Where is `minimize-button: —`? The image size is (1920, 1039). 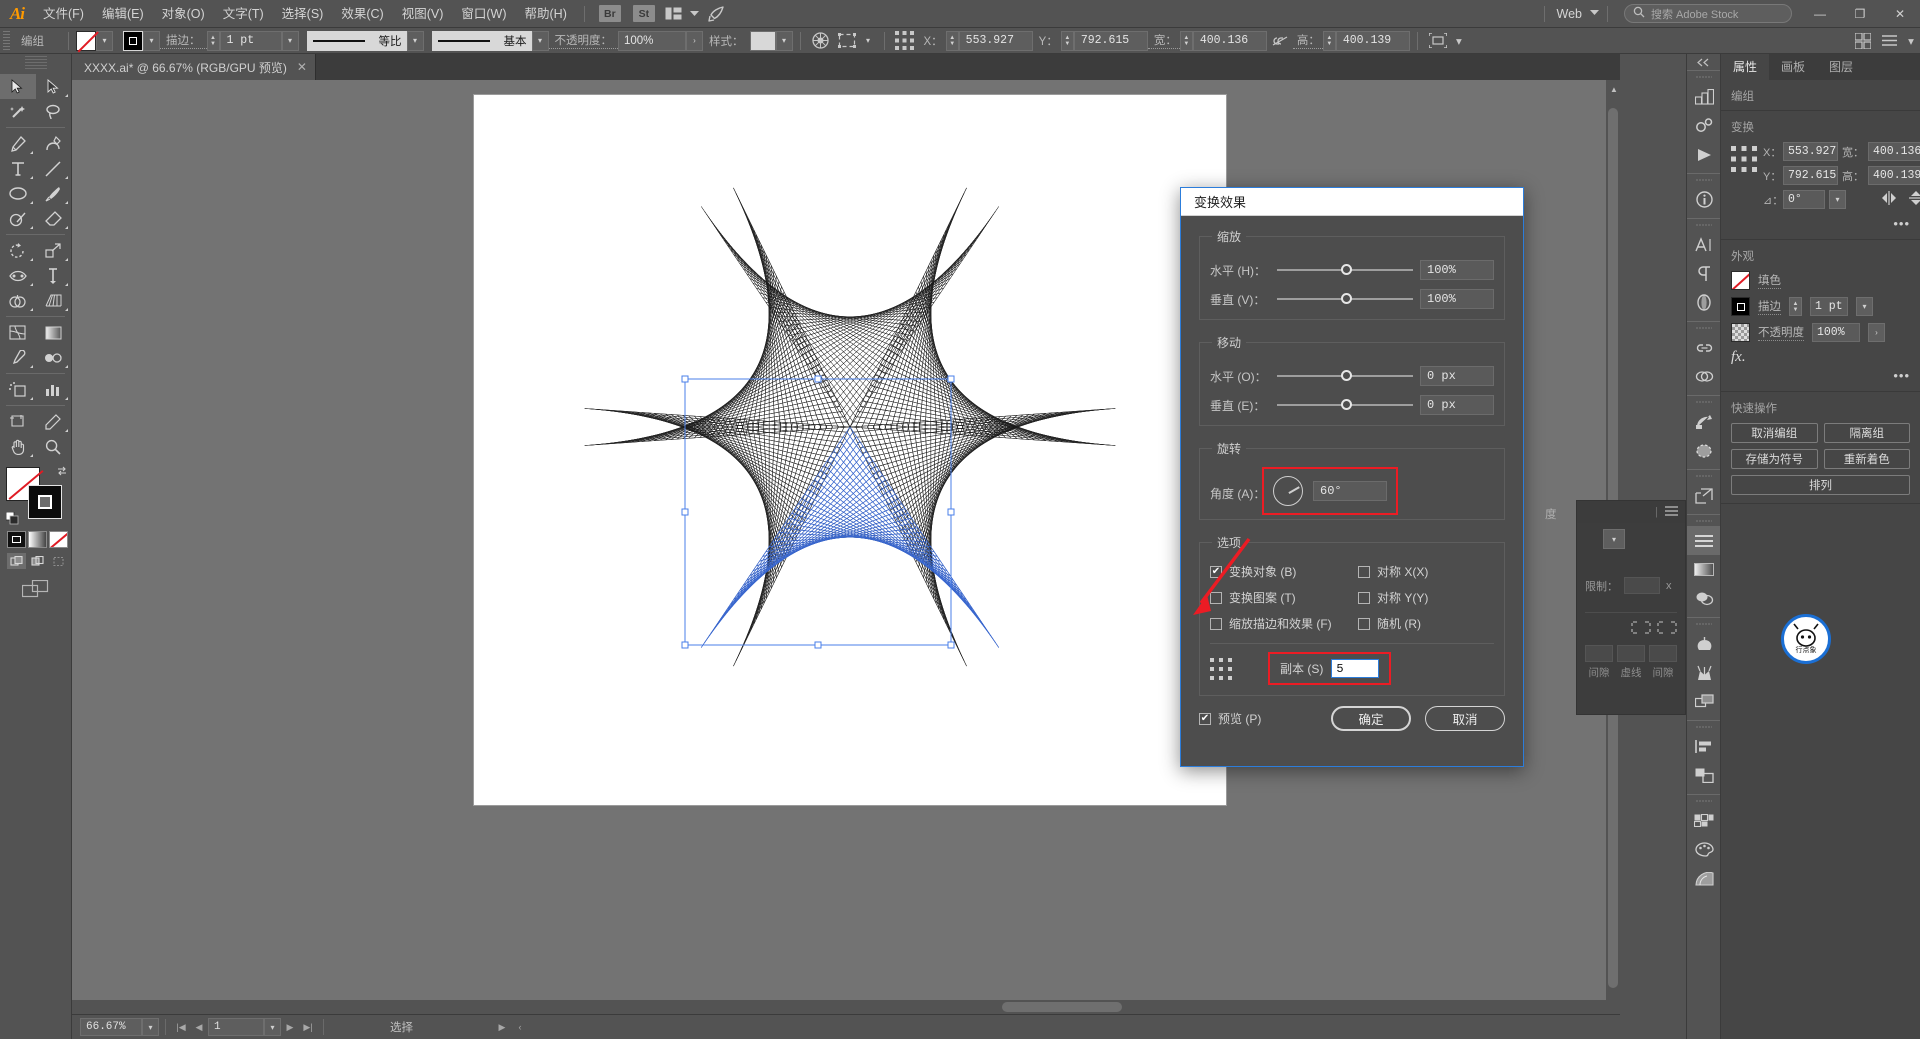
minimize-button: — is located at coordinates (1820, 14).